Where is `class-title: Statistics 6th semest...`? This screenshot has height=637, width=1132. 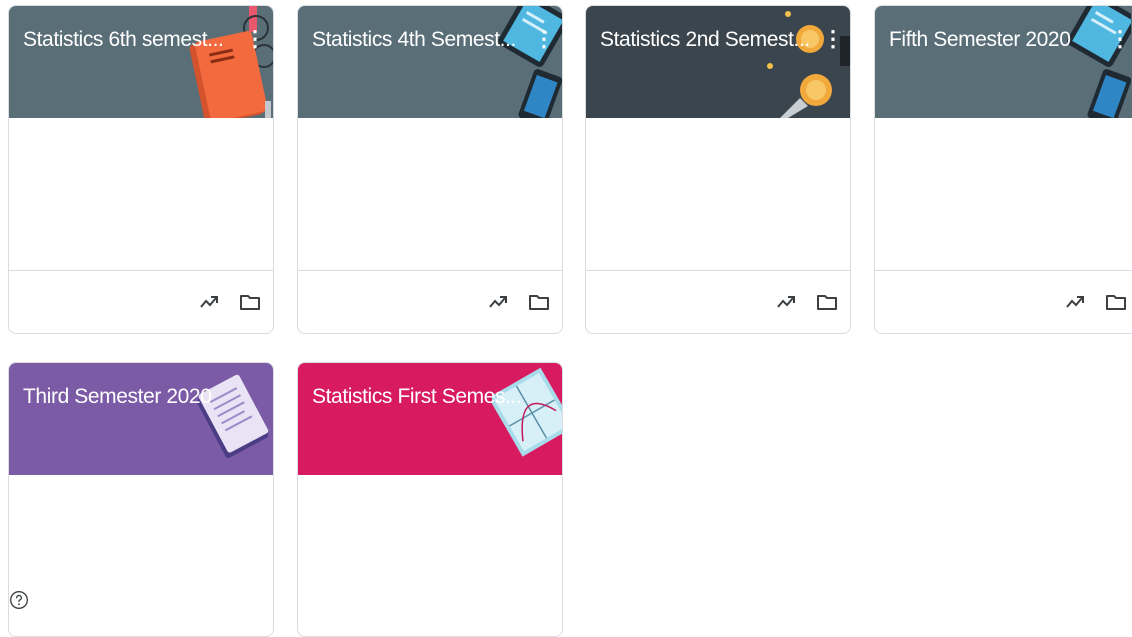
class-title: Statistics 6th semest... is located at coordinates (123, 40).